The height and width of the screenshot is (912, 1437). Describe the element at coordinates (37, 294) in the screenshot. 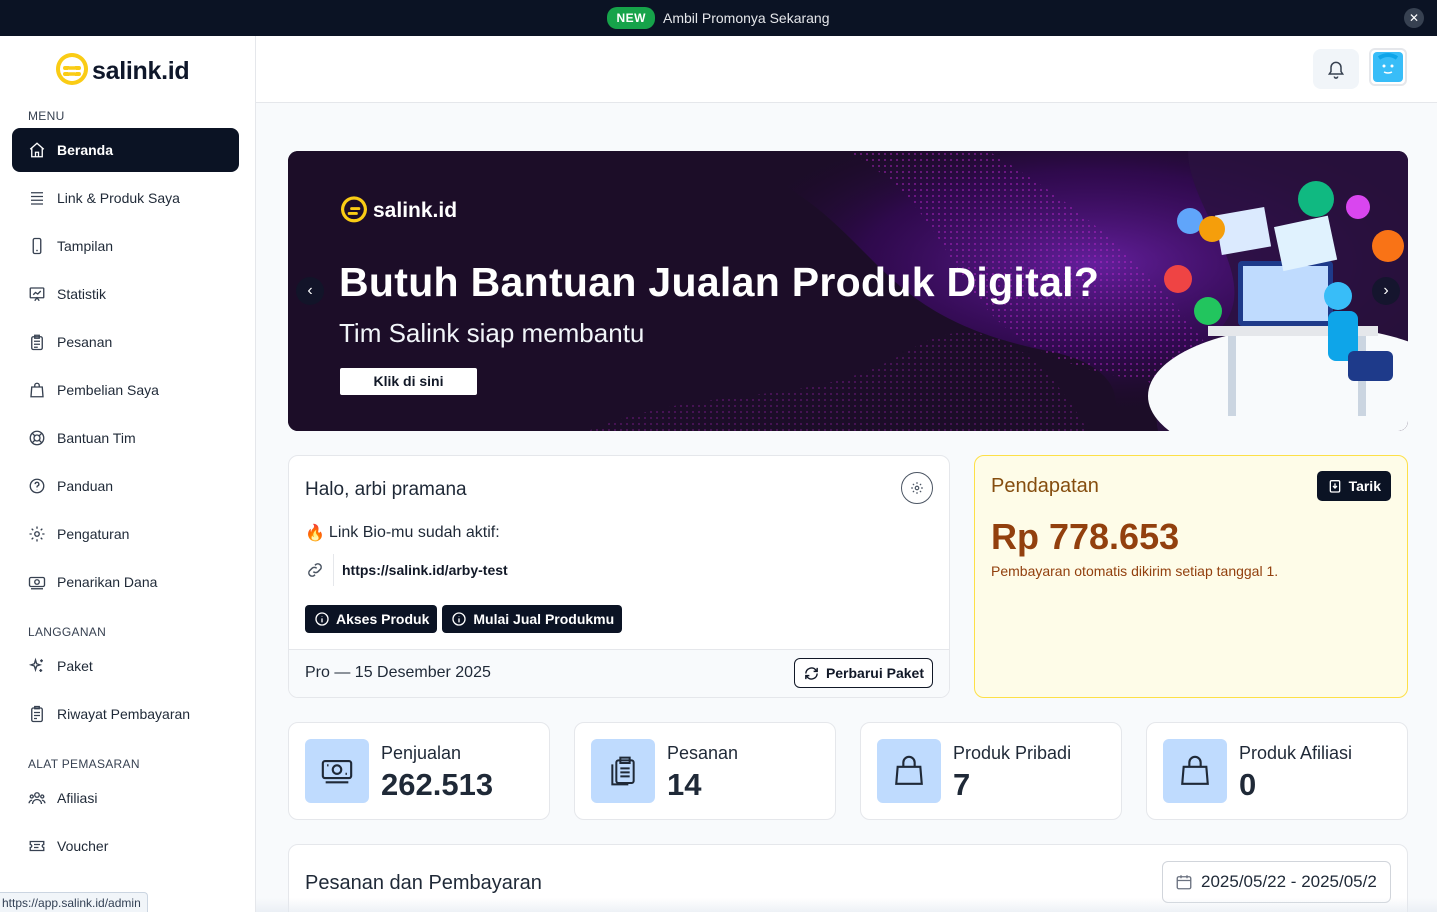

I see `chart-icon` at that location.